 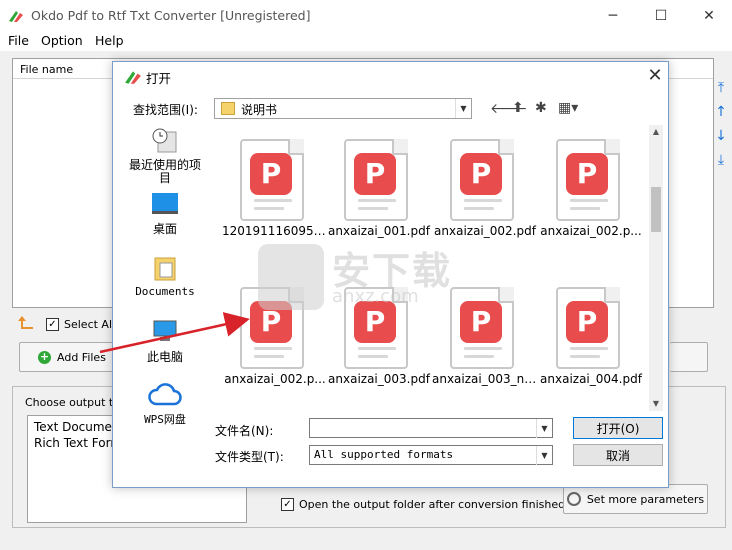 I want to click on place-wps-cloud: WPS网盘, so click(x=165, y=403).